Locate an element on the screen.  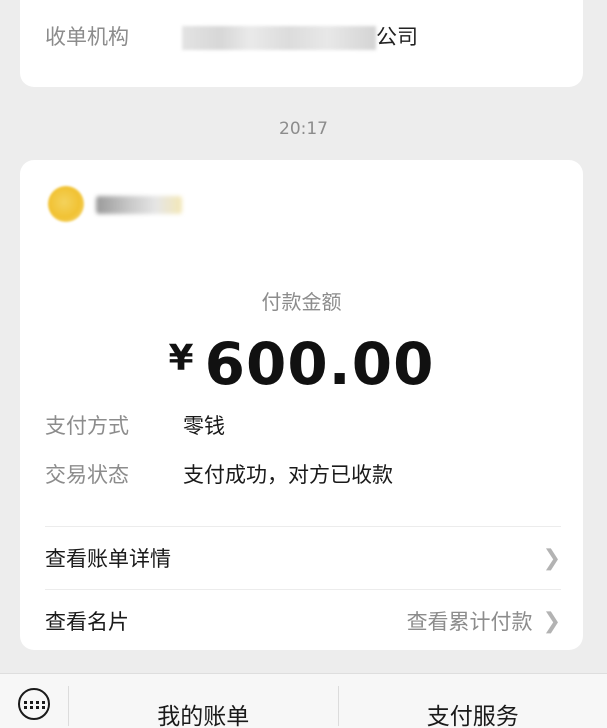
institution-label: 收单机构 is located at coordinates (87, 37).